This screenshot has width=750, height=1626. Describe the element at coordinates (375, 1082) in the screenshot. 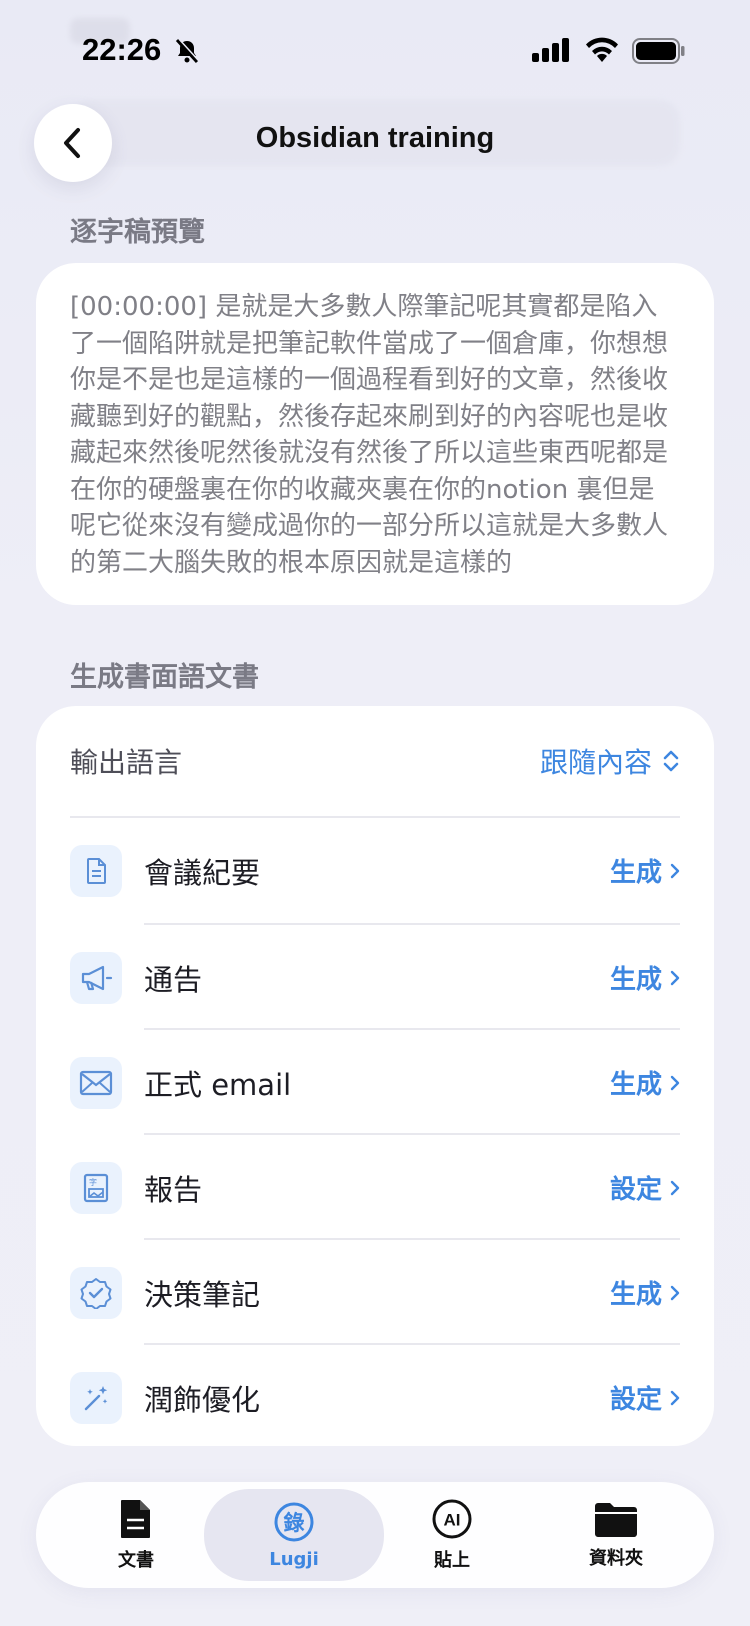

I see `doc-row-formal-email: 正式 email 生成` at that location.